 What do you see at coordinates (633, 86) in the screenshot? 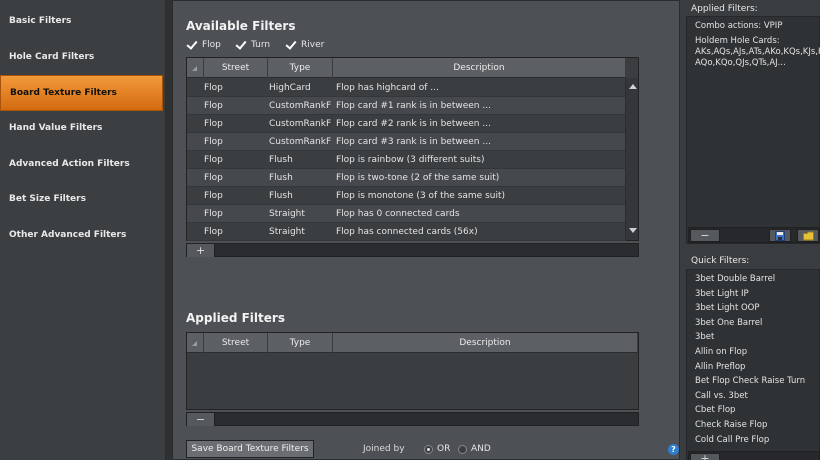
I see `scroll-up-icon` at bounding box center [633, 86].